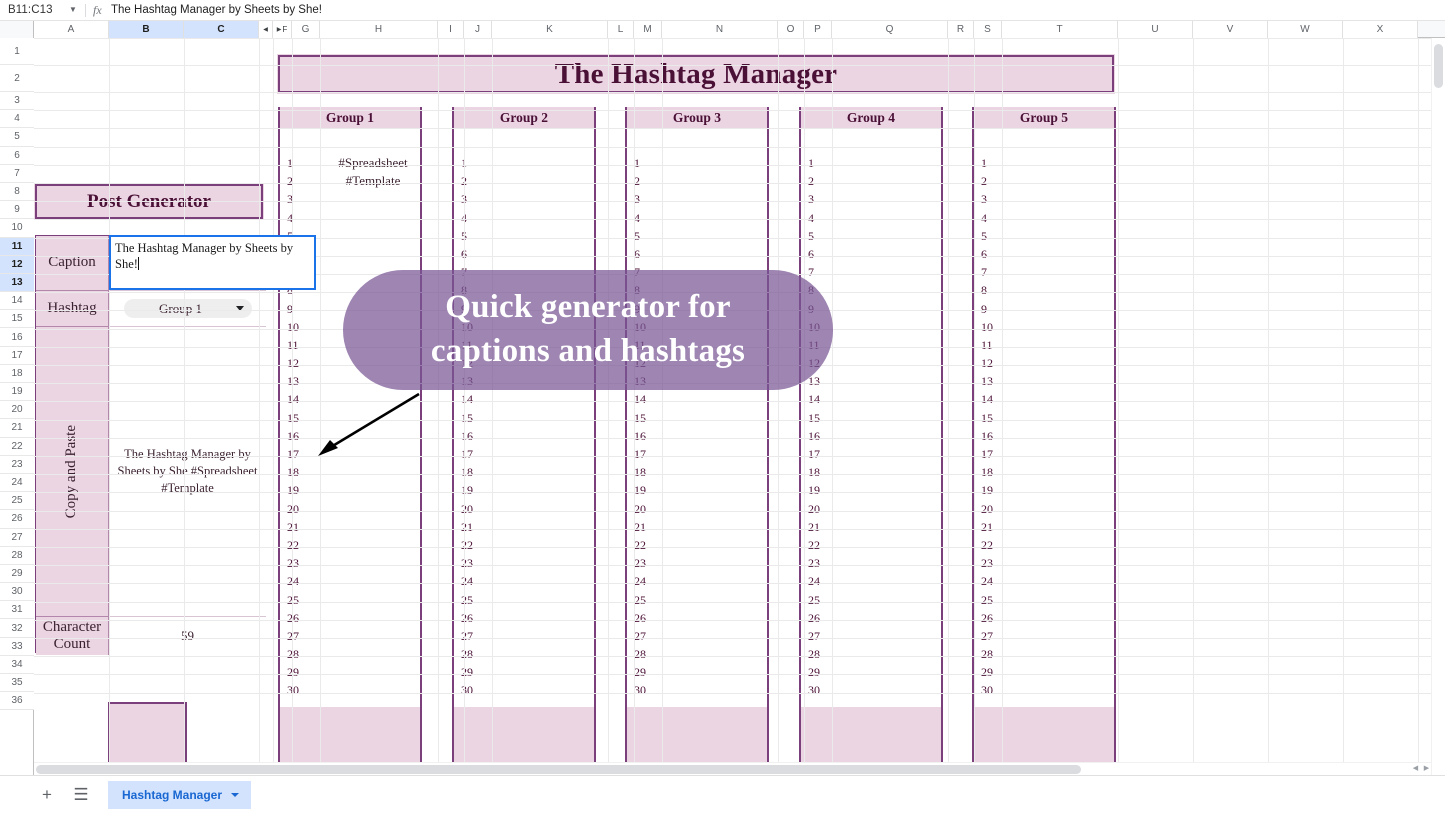 The height and width of the screenshot is (813, 1445). I want to click on group-row-number: 26, so click(814, 617).